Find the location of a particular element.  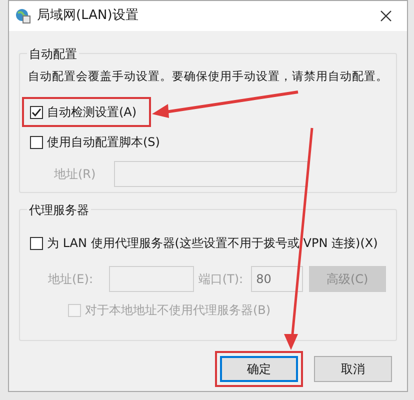

field-label: 地址(E): is located at coordinates (70, 279).